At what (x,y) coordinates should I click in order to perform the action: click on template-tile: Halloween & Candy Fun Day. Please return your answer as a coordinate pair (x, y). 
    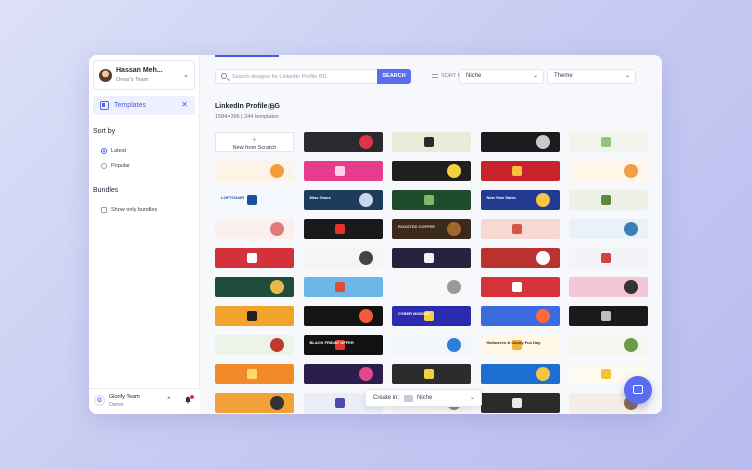
    Looking at the image, I should click on (520, 345).